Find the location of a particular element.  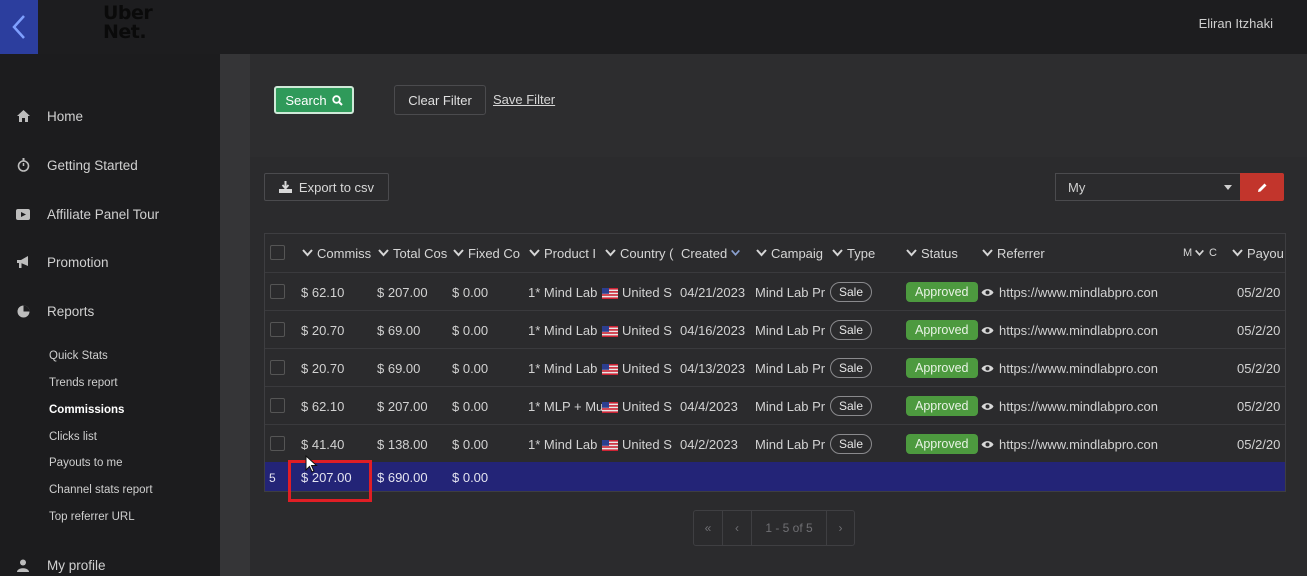

saved-view-value: My is located at coordinates (1077, 187).